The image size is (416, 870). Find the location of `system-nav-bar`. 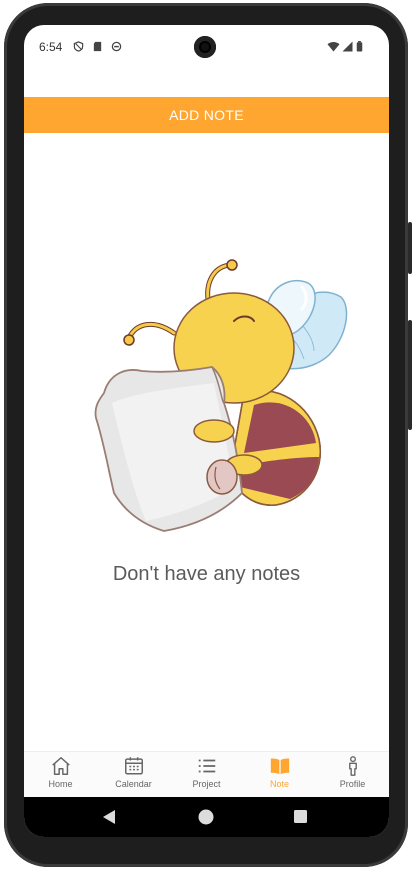

system-nav-bar is located at coordinates (206, 817).